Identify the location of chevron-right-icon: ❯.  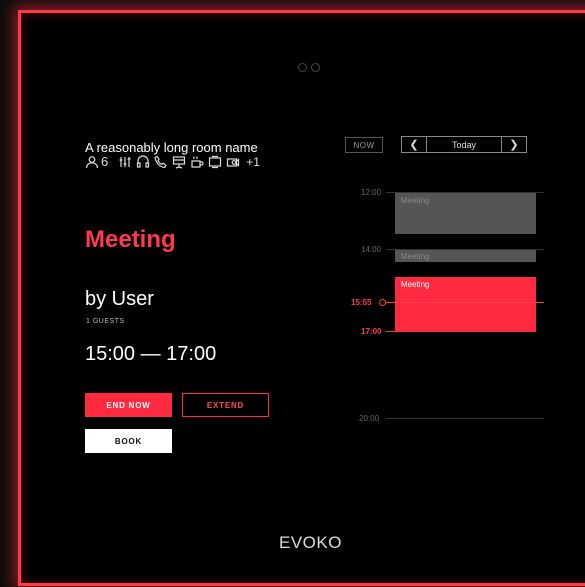
(514, 145).